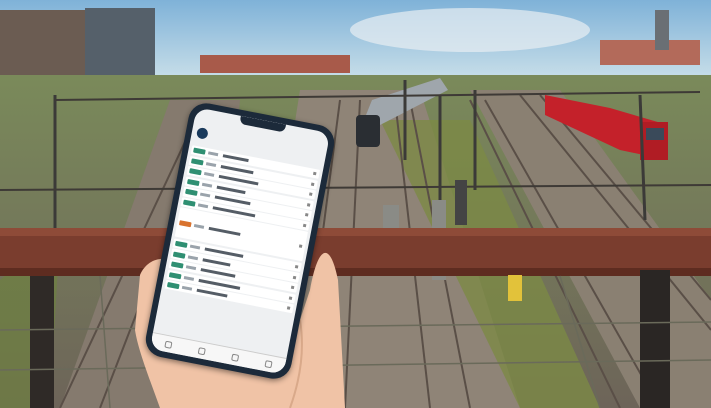 This screenshot has height=408, width=711. Describe the element at coordinates (263, 124) in the screenshot. I see `phone-notch` at that location.